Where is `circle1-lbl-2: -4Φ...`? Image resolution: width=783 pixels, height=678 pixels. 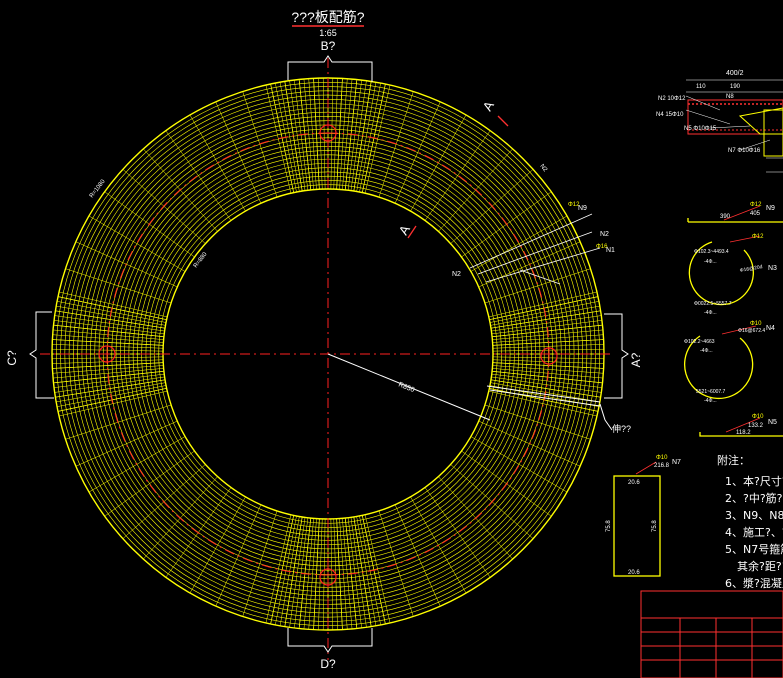 circle1-lbl-2: -4Φ... is located at coordinates (710, 313).